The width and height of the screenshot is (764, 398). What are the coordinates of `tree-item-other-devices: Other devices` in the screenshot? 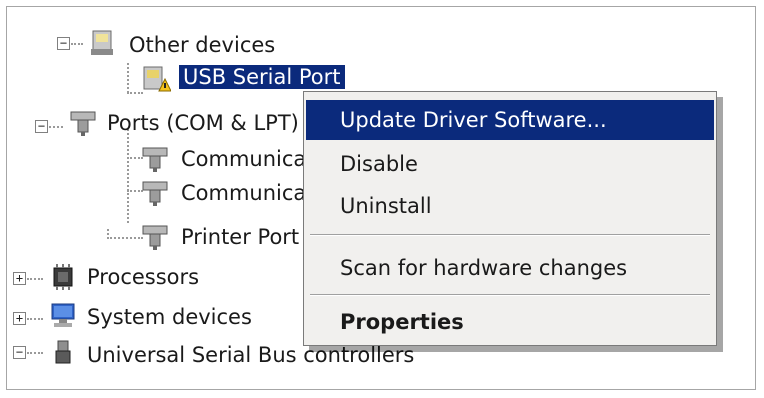 It's located at (202, 45).